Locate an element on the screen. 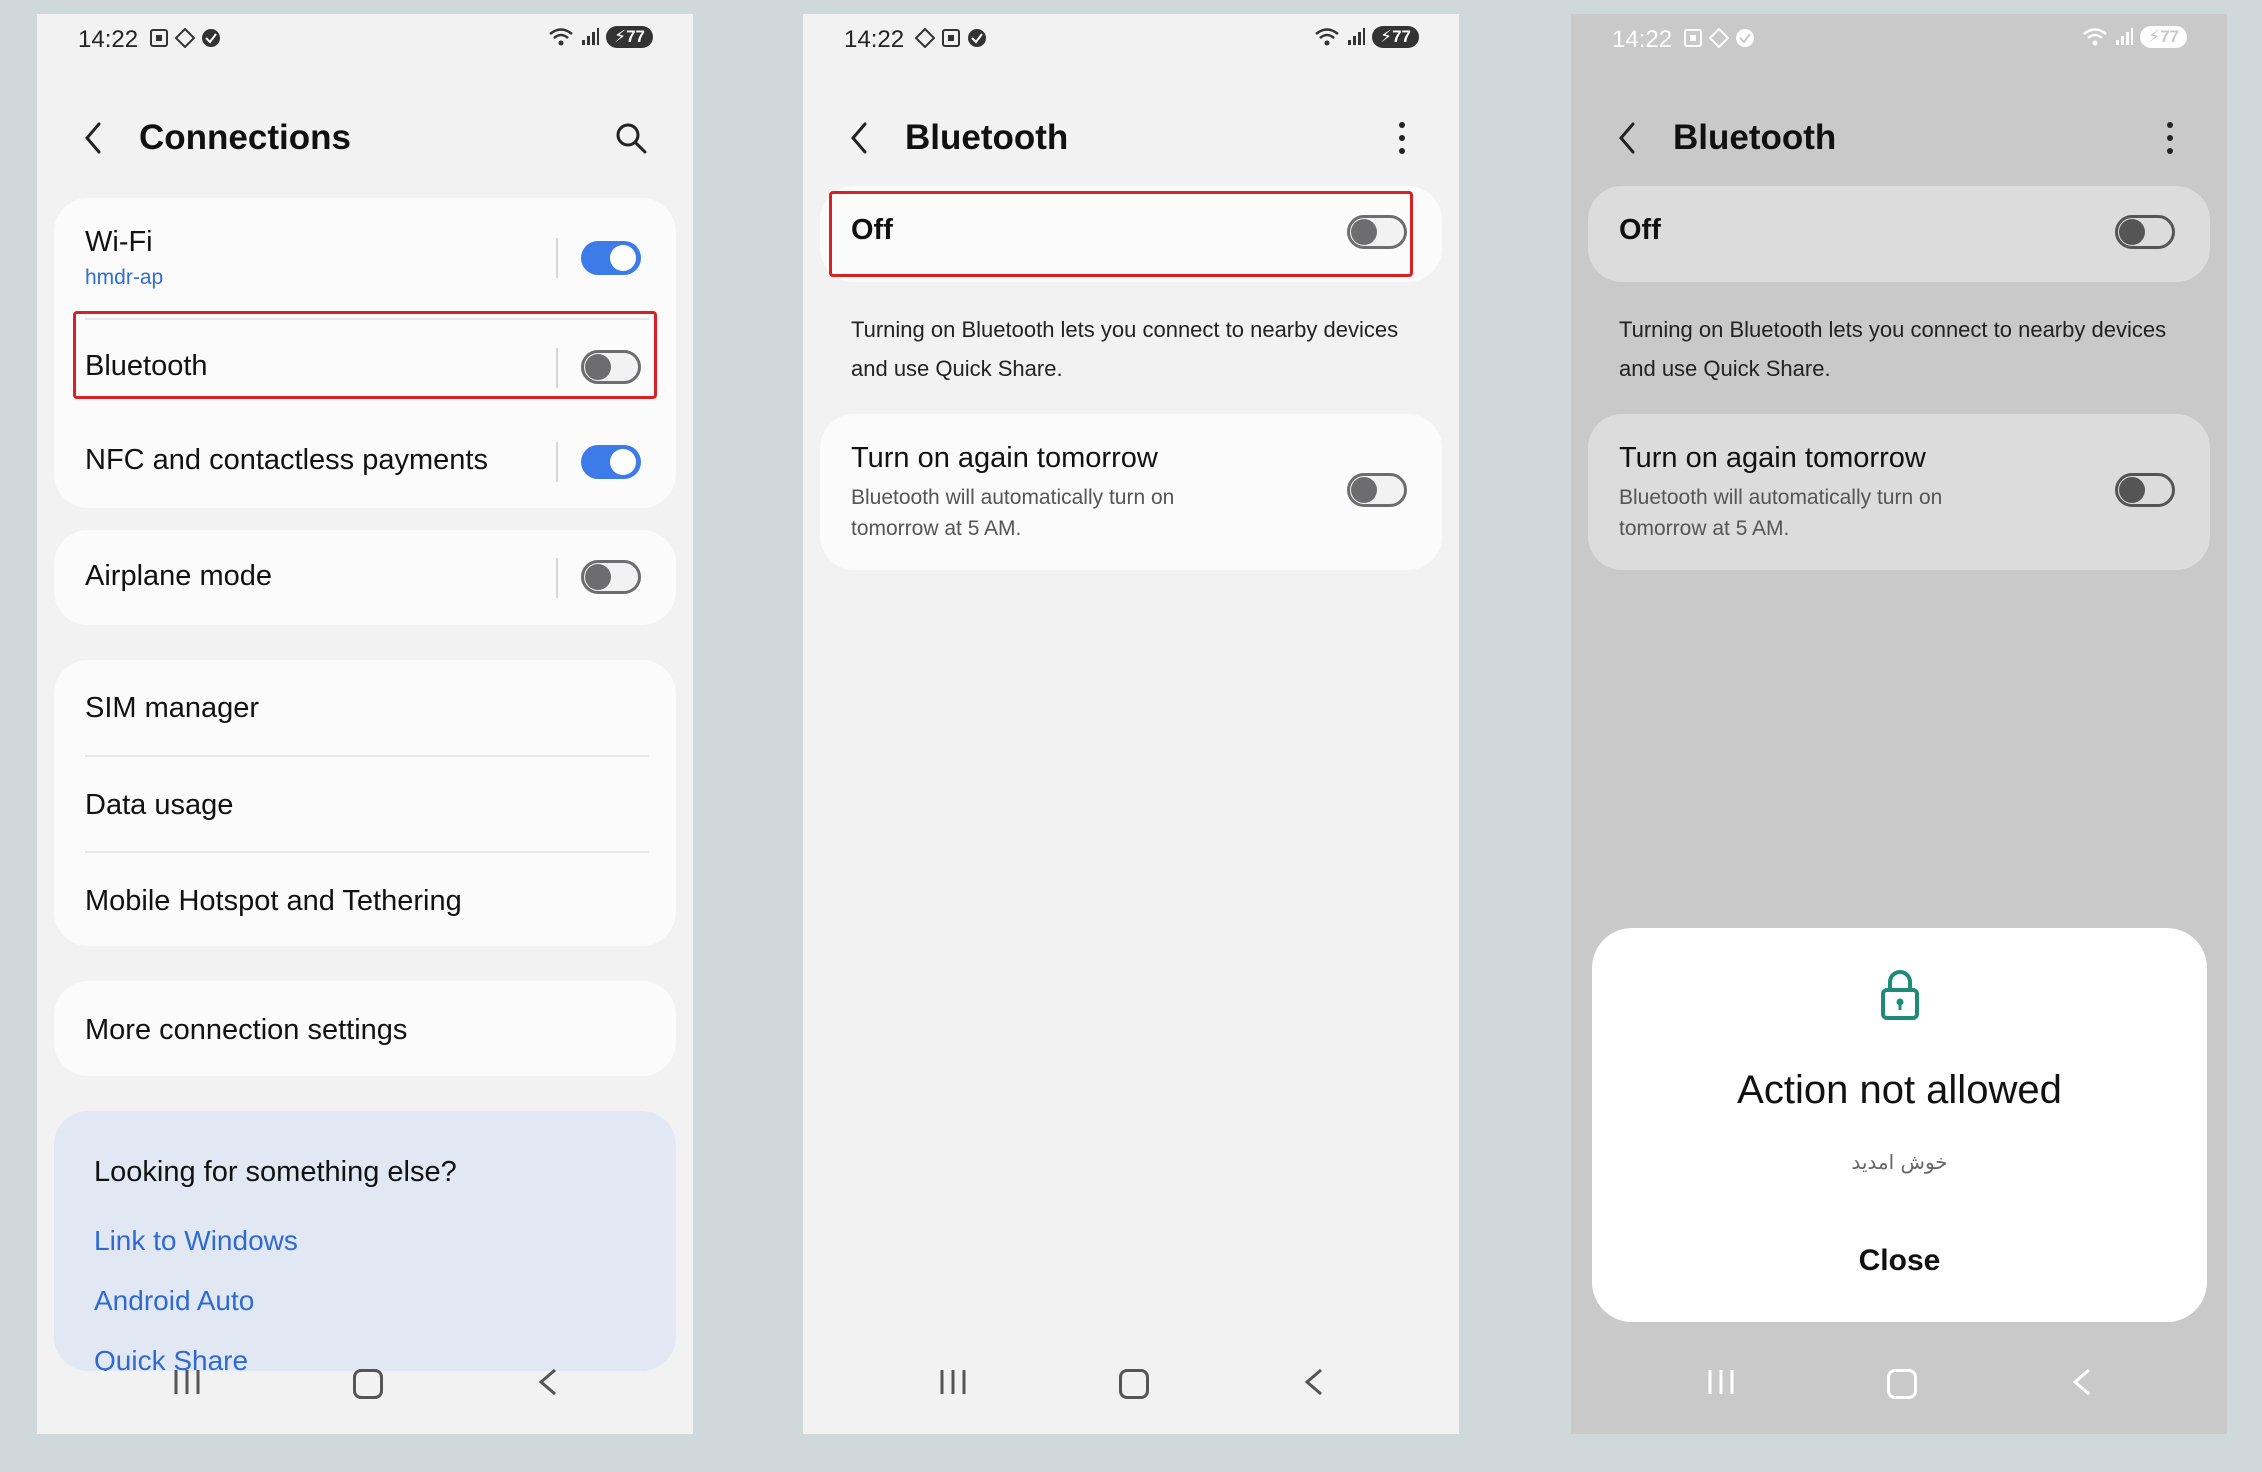 The height and width of the screenshot is (1472, 2262). action-not-allowed-dialog: Action not allowed خوش امدید Close is located at coordinates (1899, 1125).